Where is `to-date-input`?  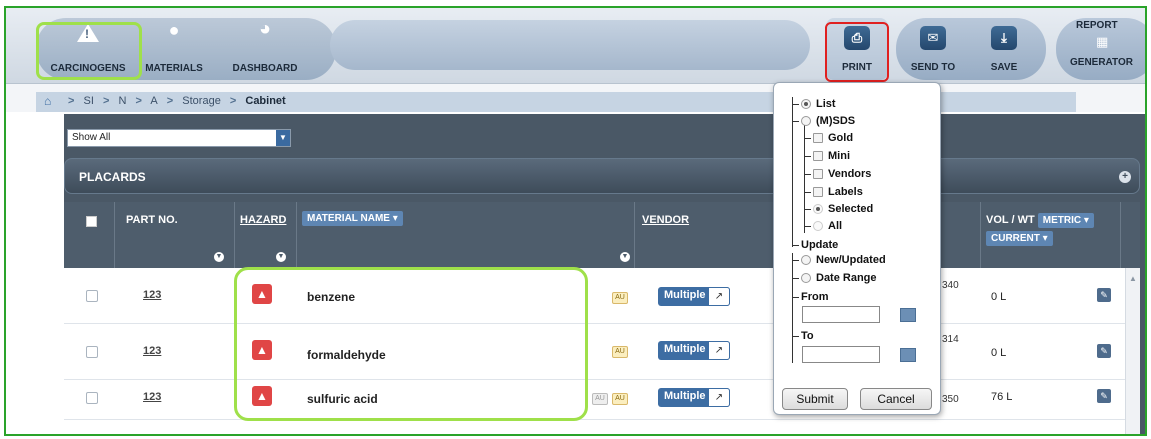 to-date-input is located at coordinates (841, 354).